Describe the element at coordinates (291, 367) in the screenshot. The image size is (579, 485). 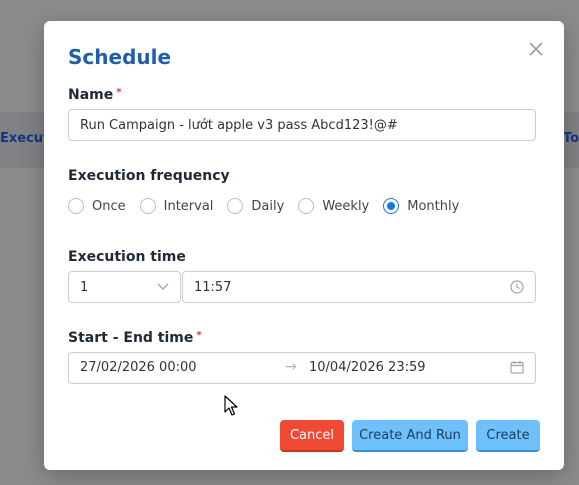
I see `arrow-right-icon: →` at that location.